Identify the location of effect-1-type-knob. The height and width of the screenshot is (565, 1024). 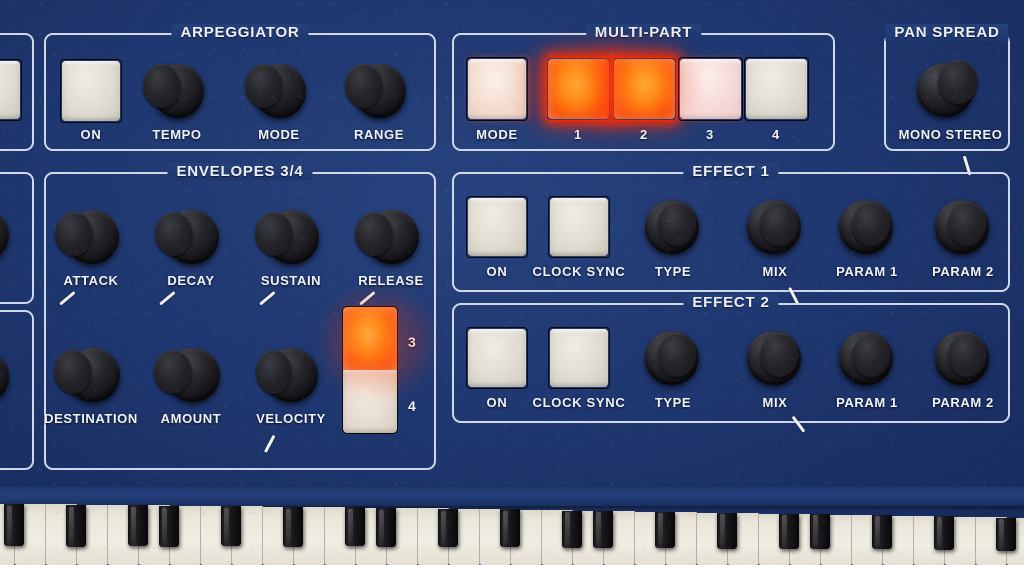
(673, 227).